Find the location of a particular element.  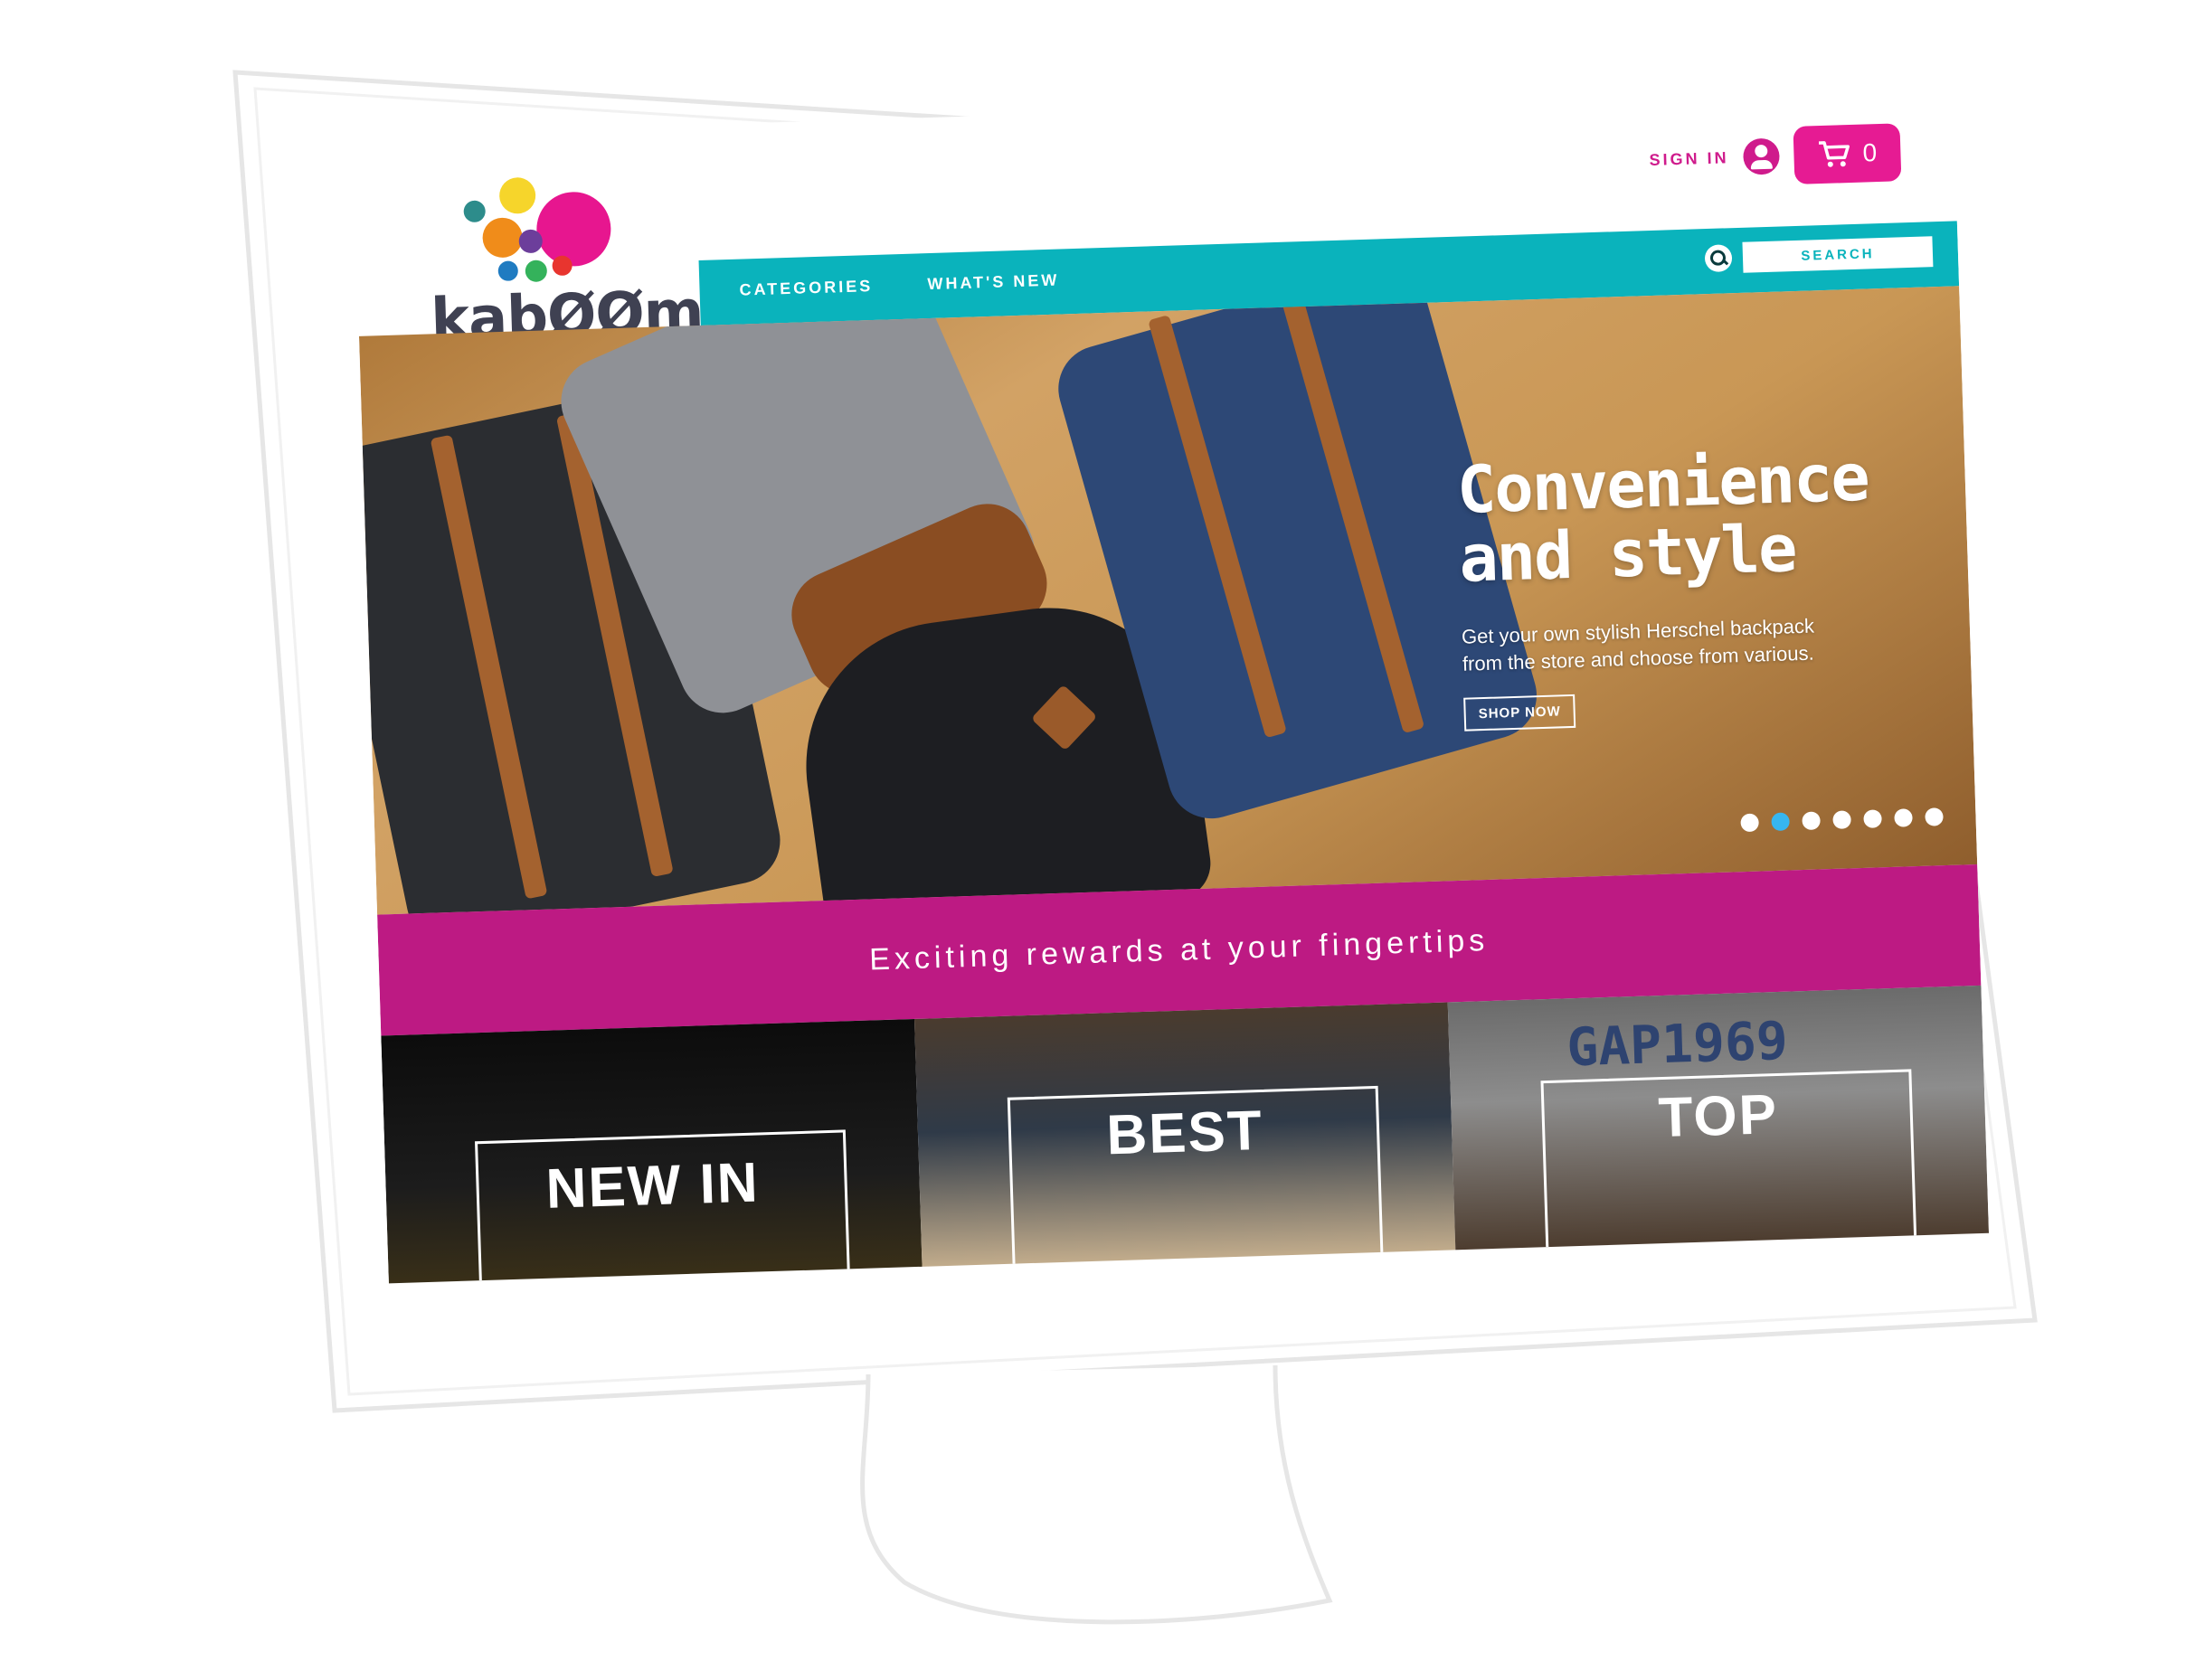

search-bar is located at coordinates (1819, 255).